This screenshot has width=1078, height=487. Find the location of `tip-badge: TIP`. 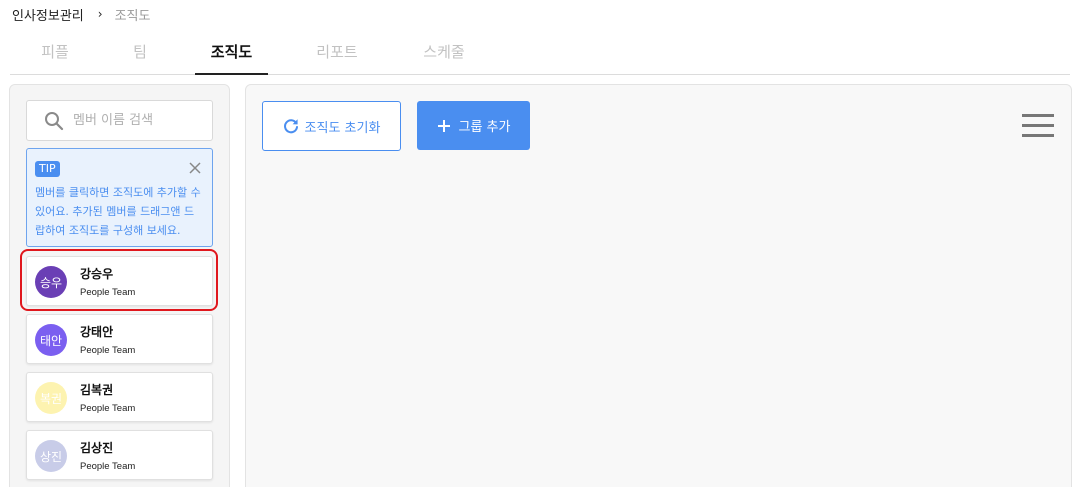

tip-badge: TIP is located at coordinates (47, 169).